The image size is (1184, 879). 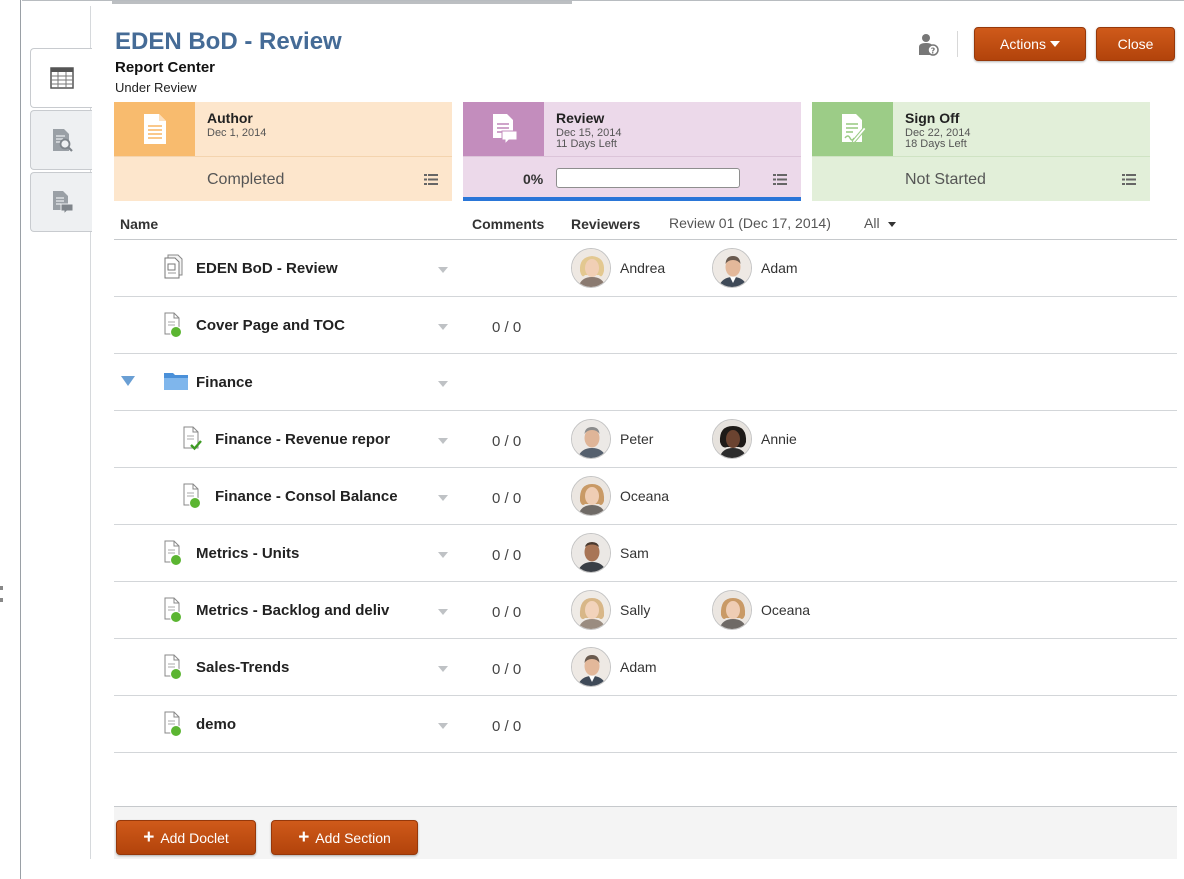 I want to click on actions-button: Actions, so click(x=1030, y=44).